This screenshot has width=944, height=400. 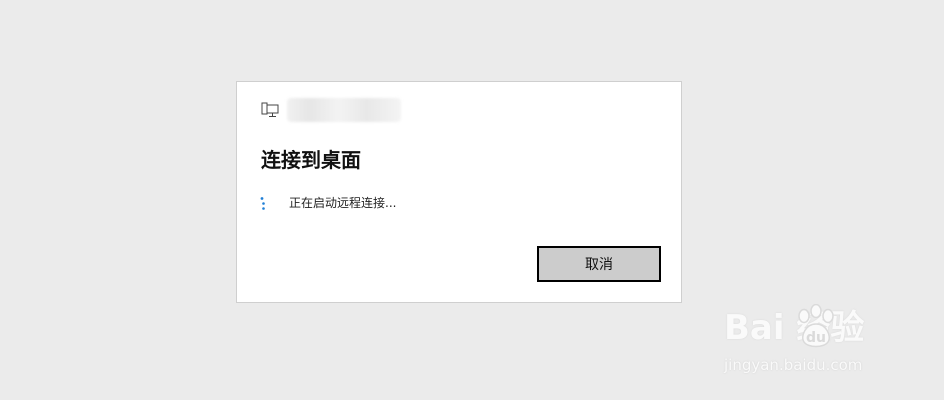 I want to click on dialog-title: 连接到桌面, so click(x=311, y=160).